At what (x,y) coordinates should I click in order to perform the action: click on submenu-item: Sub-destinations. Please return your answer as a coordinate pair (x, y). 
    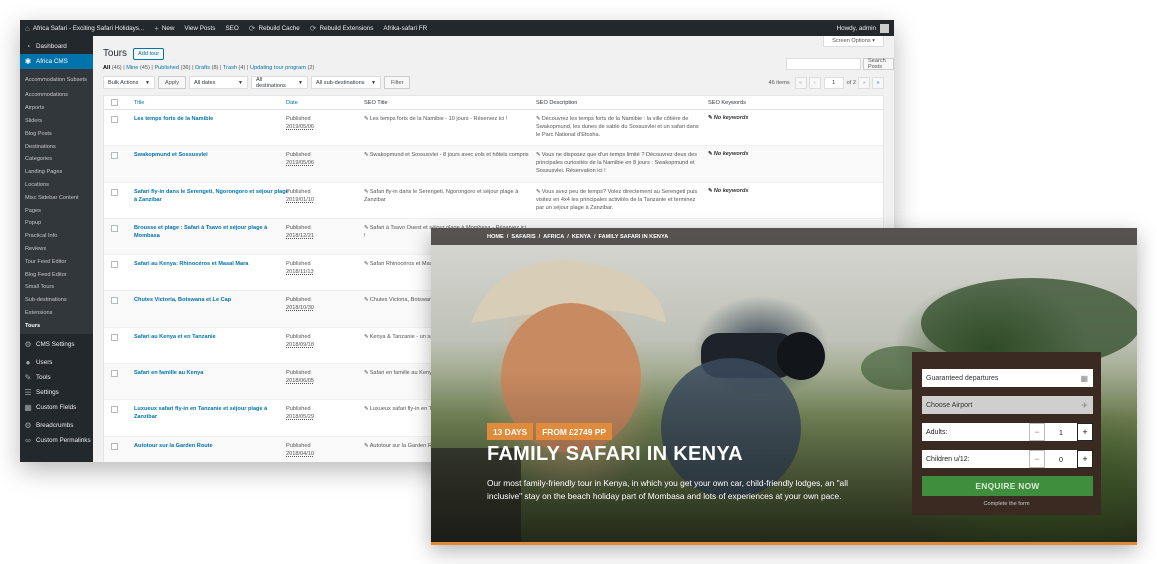
    Looking at the image, I should click on (56, 300).